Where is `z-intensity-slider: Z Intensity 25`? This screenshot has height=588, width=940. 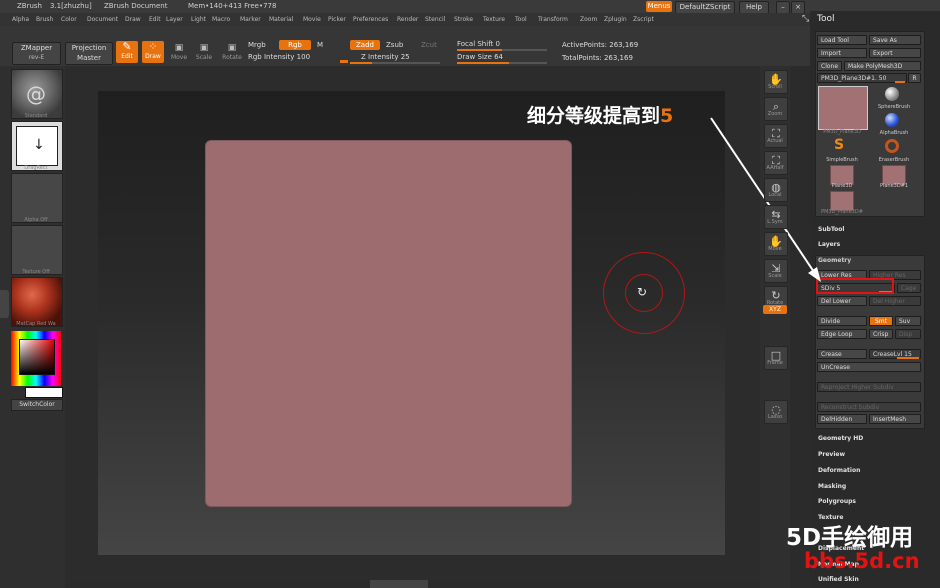 z-intensity-slider: Z Intensity 25 is located at coordinates (385, 57).